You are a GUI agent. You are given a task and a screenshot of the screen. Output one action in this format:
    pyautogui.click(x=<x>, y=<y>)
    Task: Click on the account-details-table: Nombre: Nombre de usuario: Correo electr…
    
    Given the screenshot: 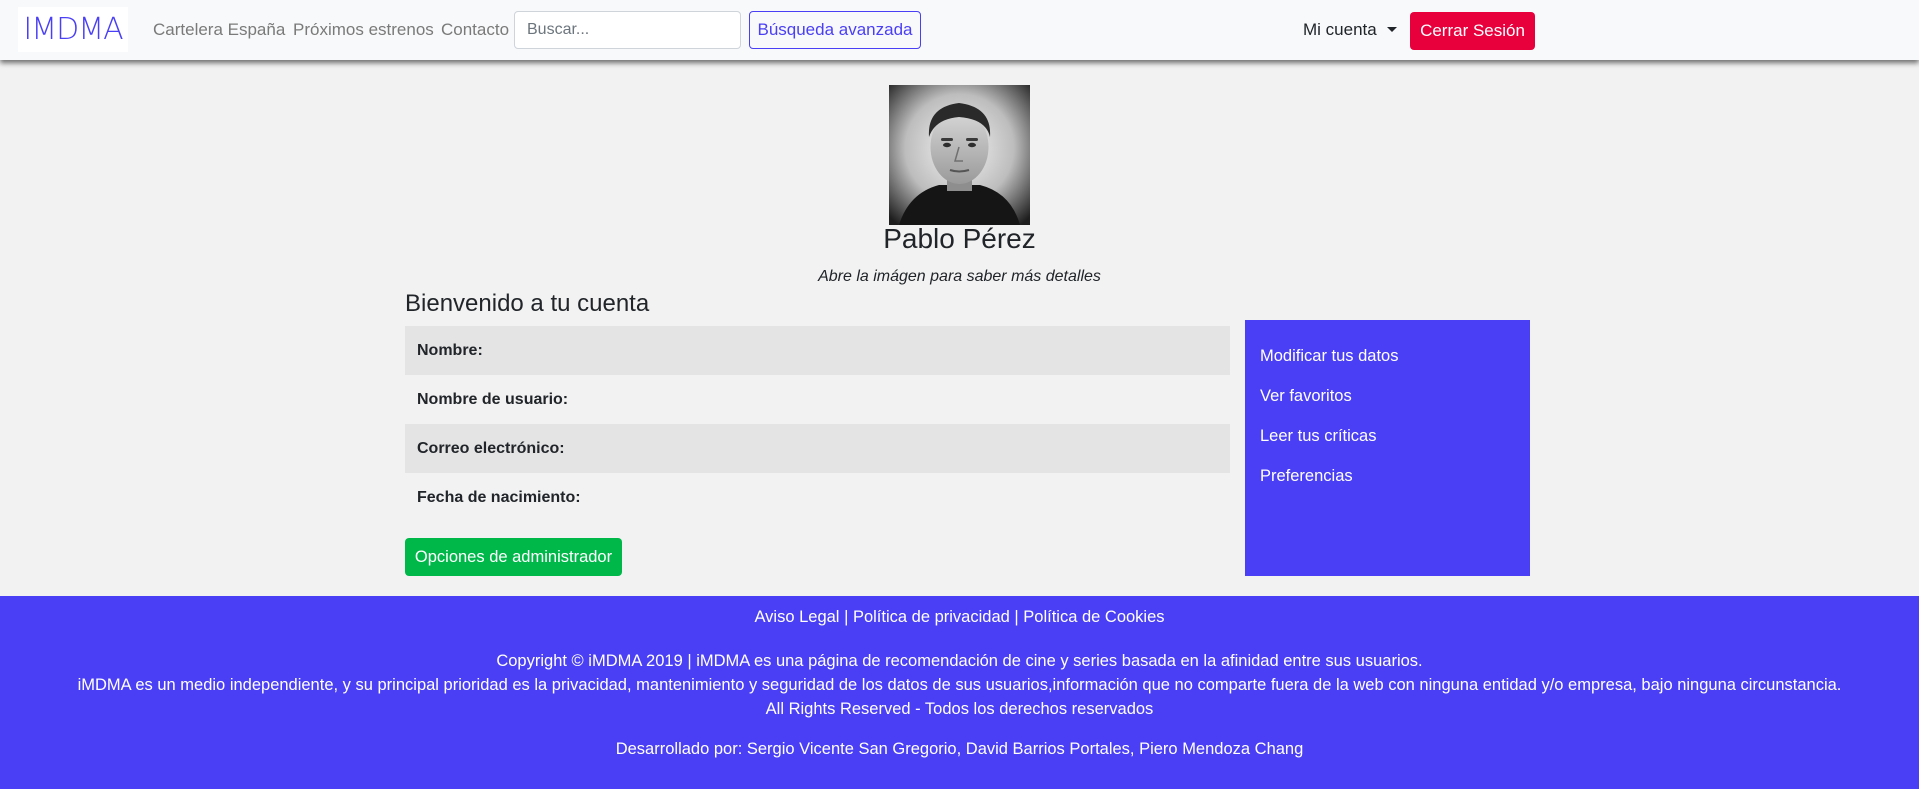 What is the action you would take?
    pyautogui.click(x=817, y=424)
    